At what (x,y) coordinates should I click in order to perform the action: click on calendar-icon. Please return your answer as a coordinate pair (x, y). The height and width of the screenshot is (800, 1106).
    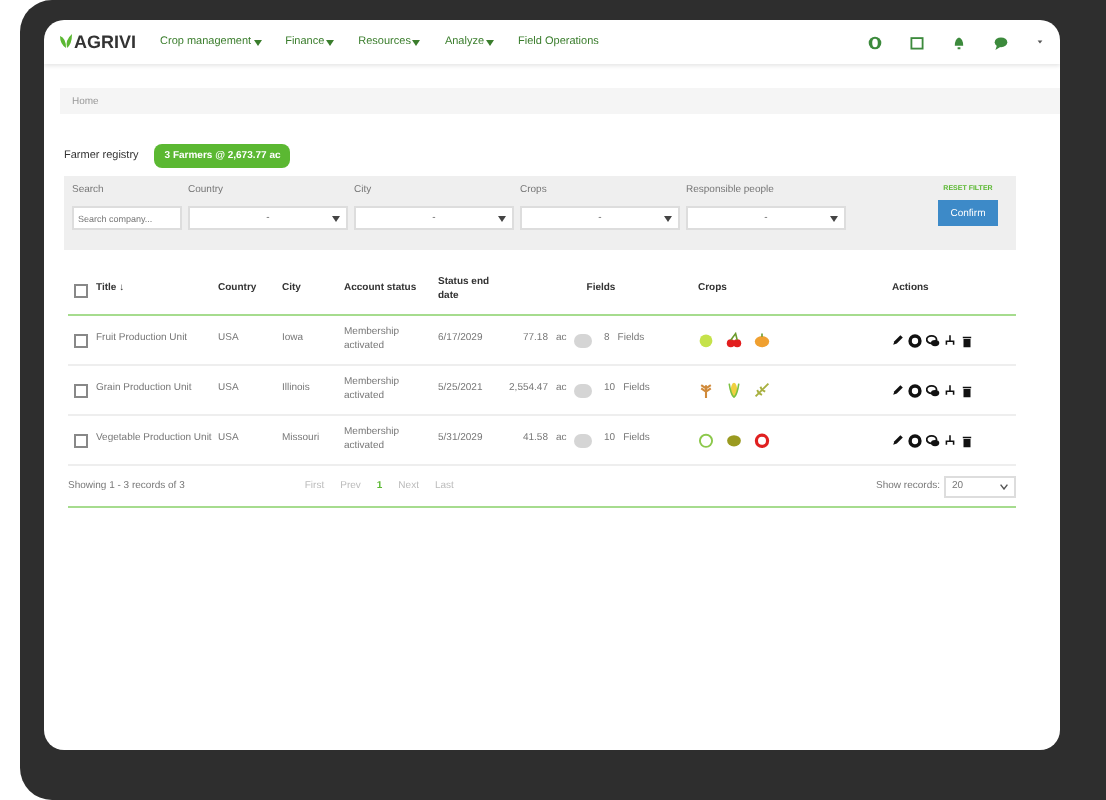
    Looking at the image, I should click on (917, 42).